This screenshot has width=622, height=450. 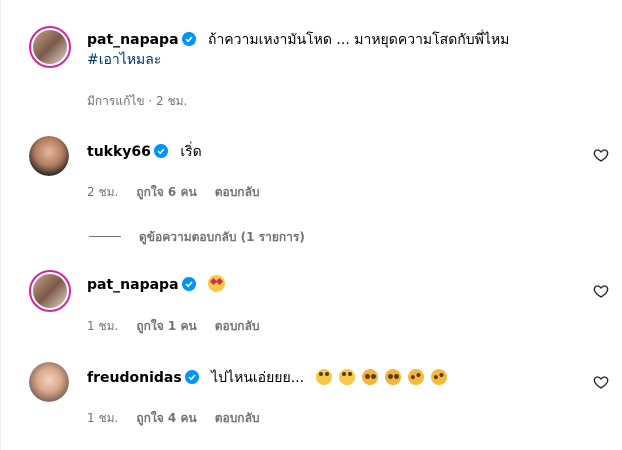 I want to click on comment-line: tukky66 เริ่ด, so click(x=144, y=152).